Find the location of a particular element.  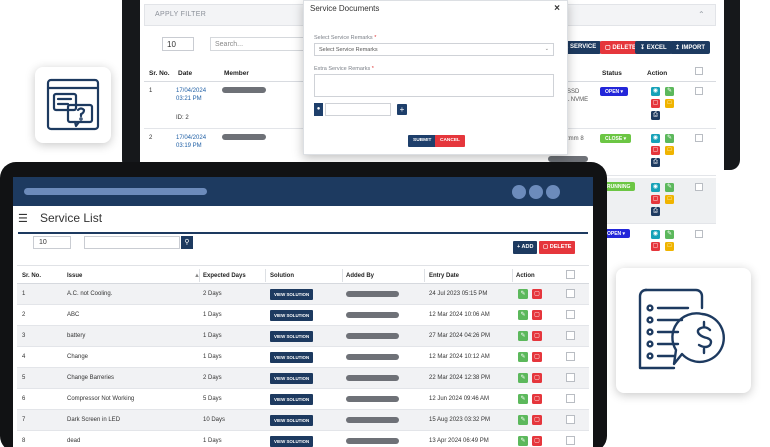

user-icon: ● is located at coordinates (318, 109).